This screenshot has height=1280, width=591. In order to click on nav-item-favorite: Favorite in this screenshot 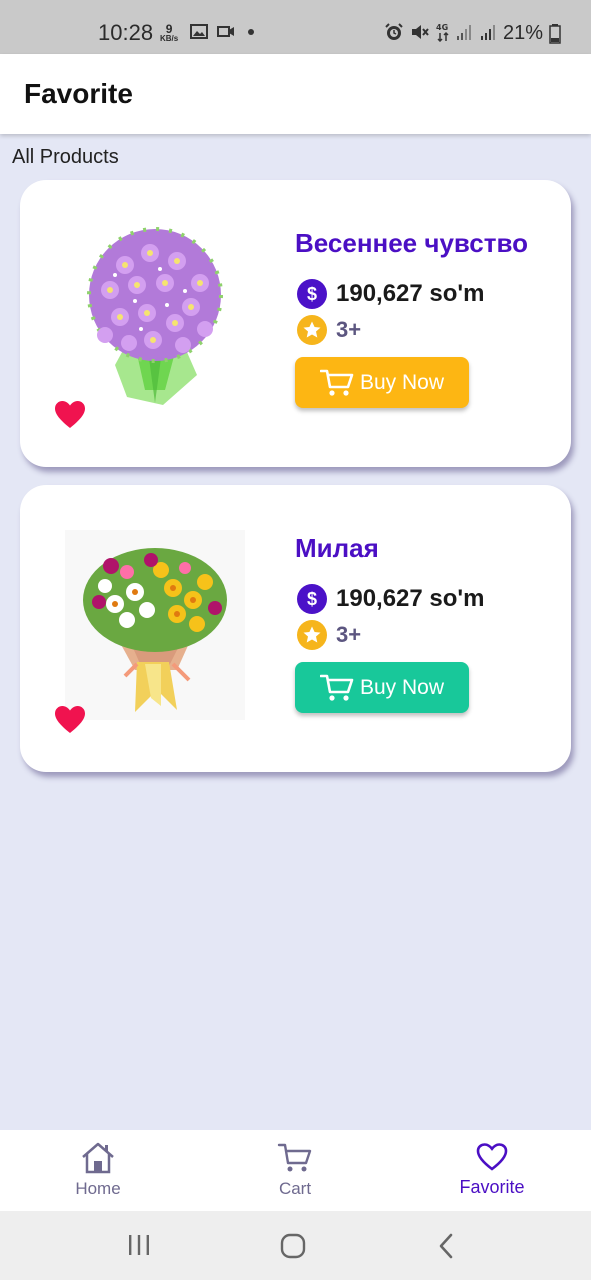, I will do `click(492, 1170)`.